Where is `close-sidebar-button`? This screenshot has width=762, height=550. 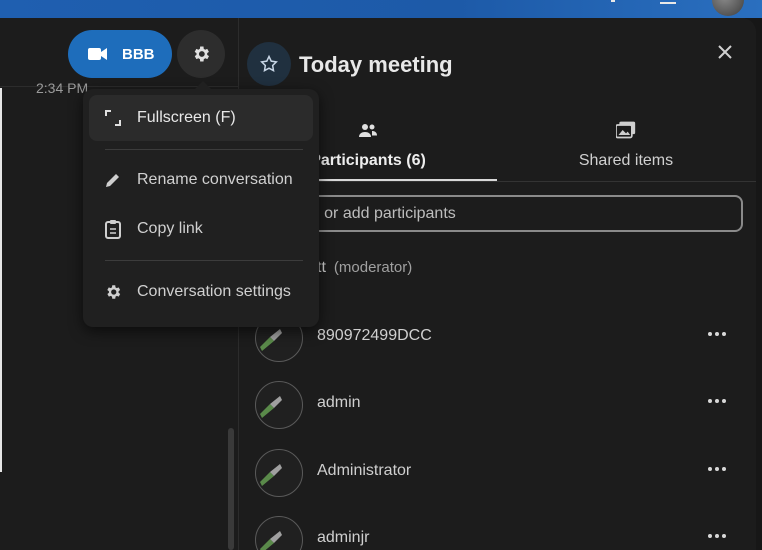 close-sidebar-button is located at coordinates (725, 52).